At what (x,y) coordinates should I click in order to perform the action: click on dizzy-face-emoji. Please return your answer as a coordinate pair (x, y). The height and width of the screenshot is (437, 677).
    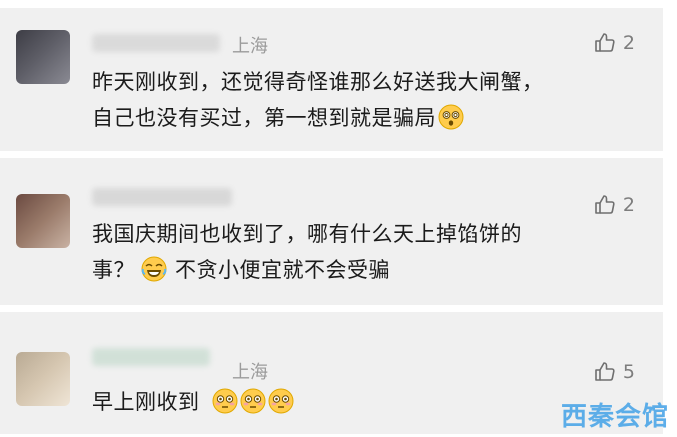
    Looking at the image, I should click on (451, 117).